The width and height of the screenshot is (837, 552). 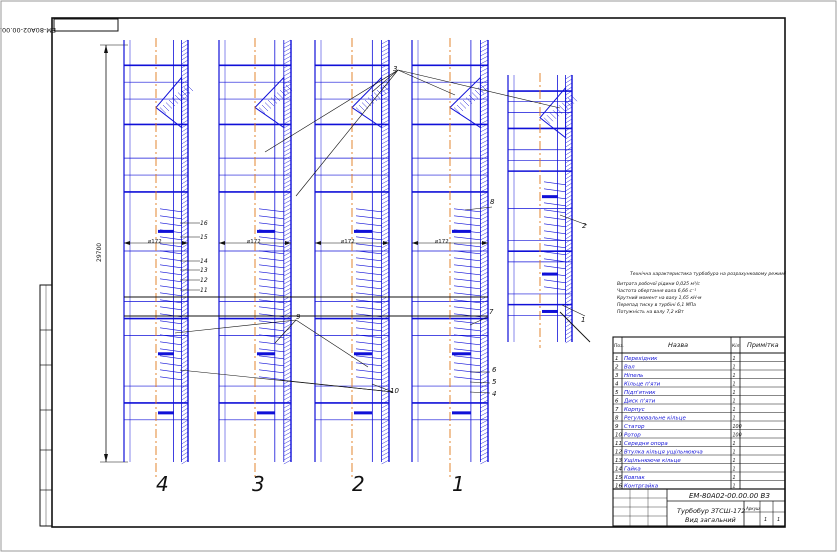 I want to click on parts-row-name: Ніпель, so click(x=633, y=376).